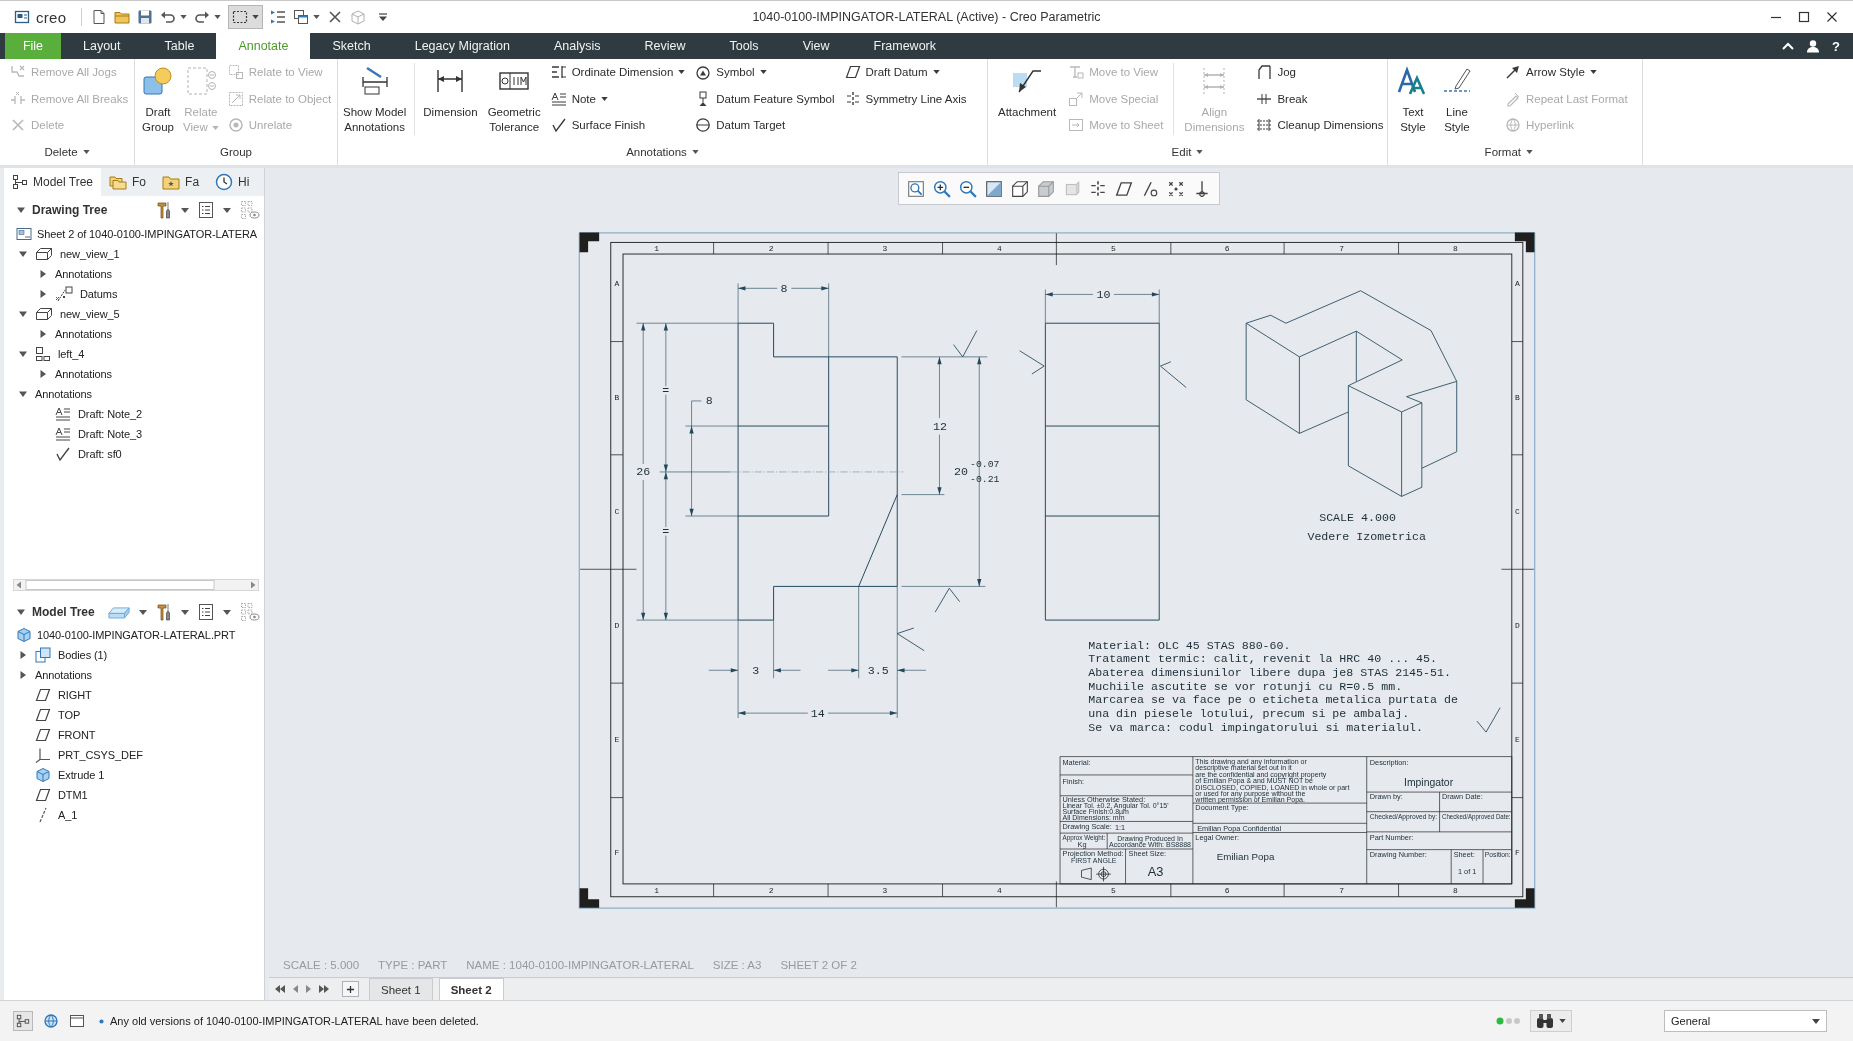 The width and height of the screenshot is (1853, 1041). I want to click on customize-caret-icon, so click(383, 17).